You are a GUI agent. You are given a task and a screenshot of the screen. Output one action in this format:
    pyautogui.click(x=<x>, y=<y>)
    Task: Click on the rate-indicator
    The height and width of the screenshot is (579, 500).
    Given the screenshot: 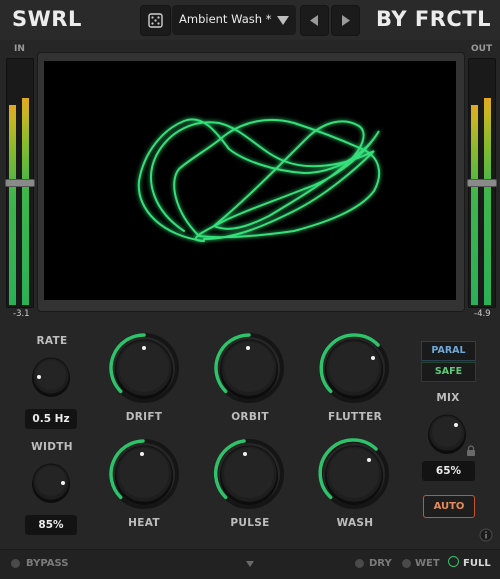 What is the action you would take?
    pyautogui.click(x=39, y=377)
    